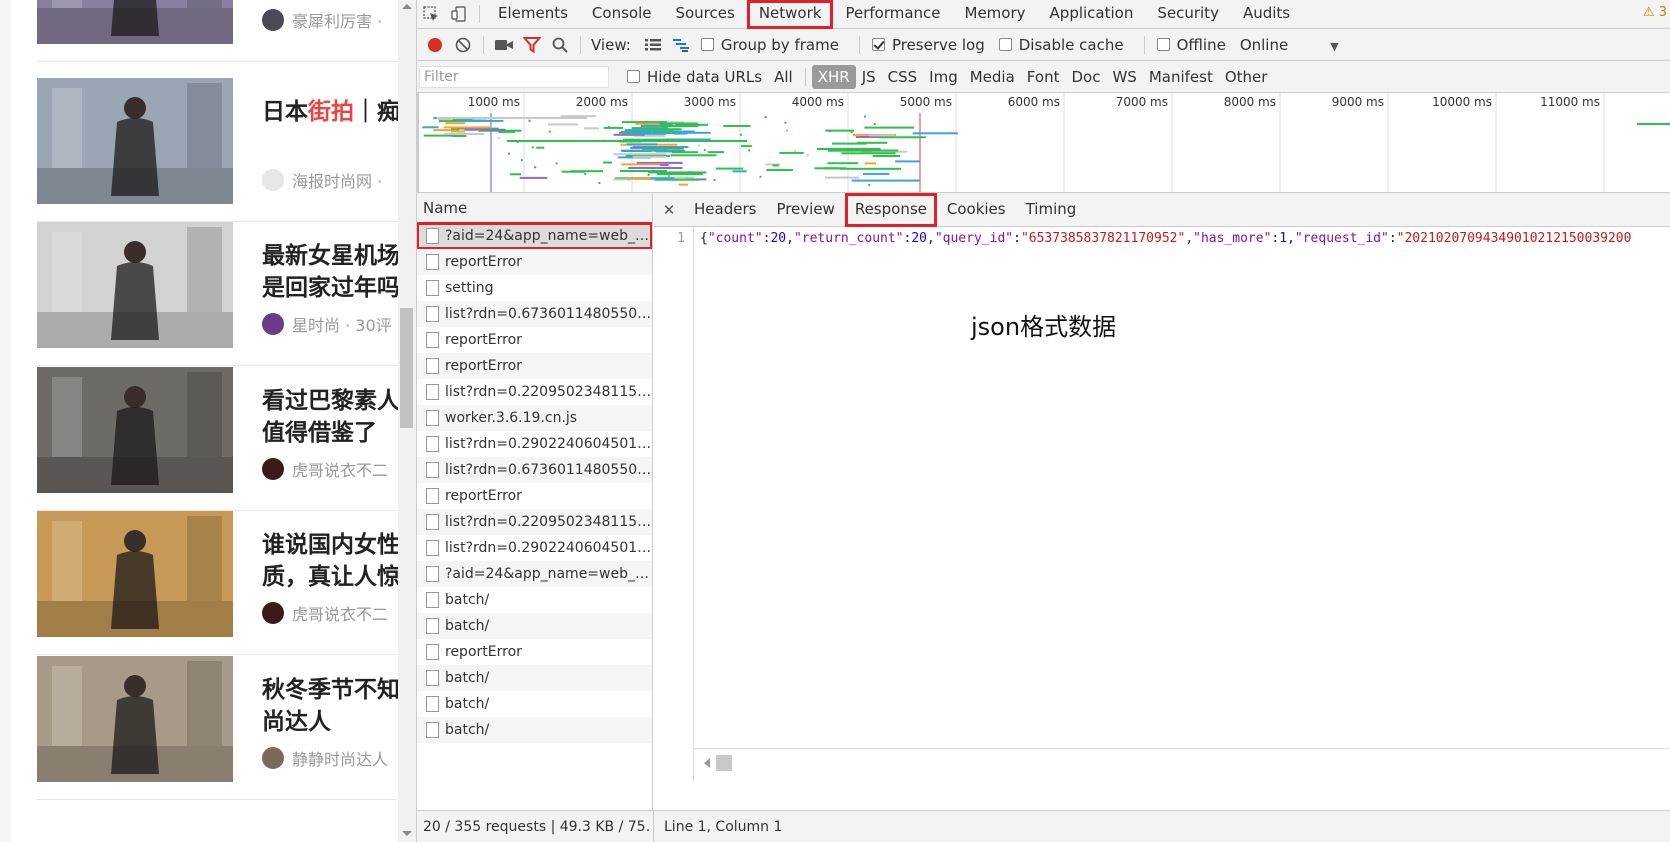 The image size is (1670, 842). What do you see at coordinates (1043, 77) in the screenshot?
I see `filter-type-font: Font` at bounding box center [1043, 77].